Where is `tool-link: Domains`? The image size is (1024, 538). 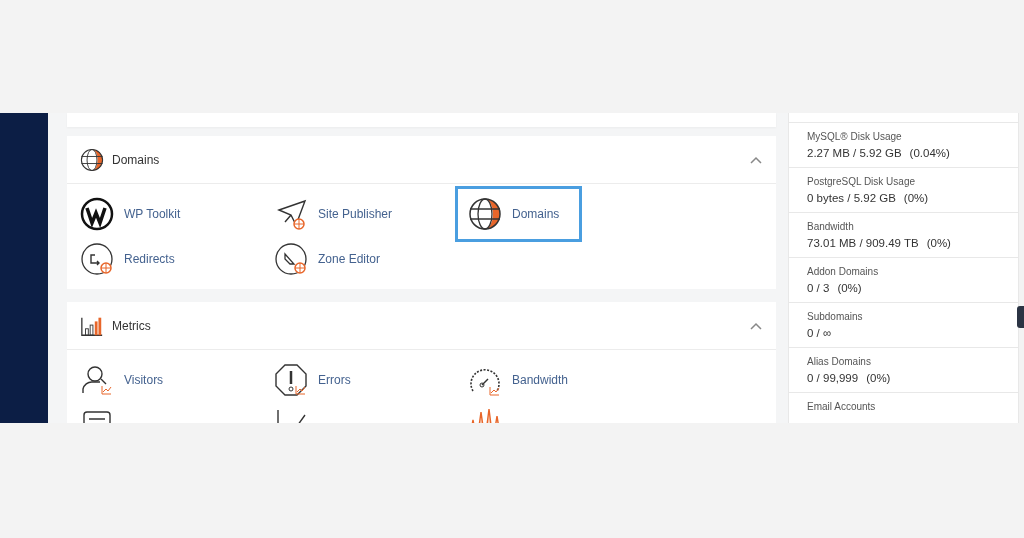 tool-link: Domains is located at coordinates (519, 214).